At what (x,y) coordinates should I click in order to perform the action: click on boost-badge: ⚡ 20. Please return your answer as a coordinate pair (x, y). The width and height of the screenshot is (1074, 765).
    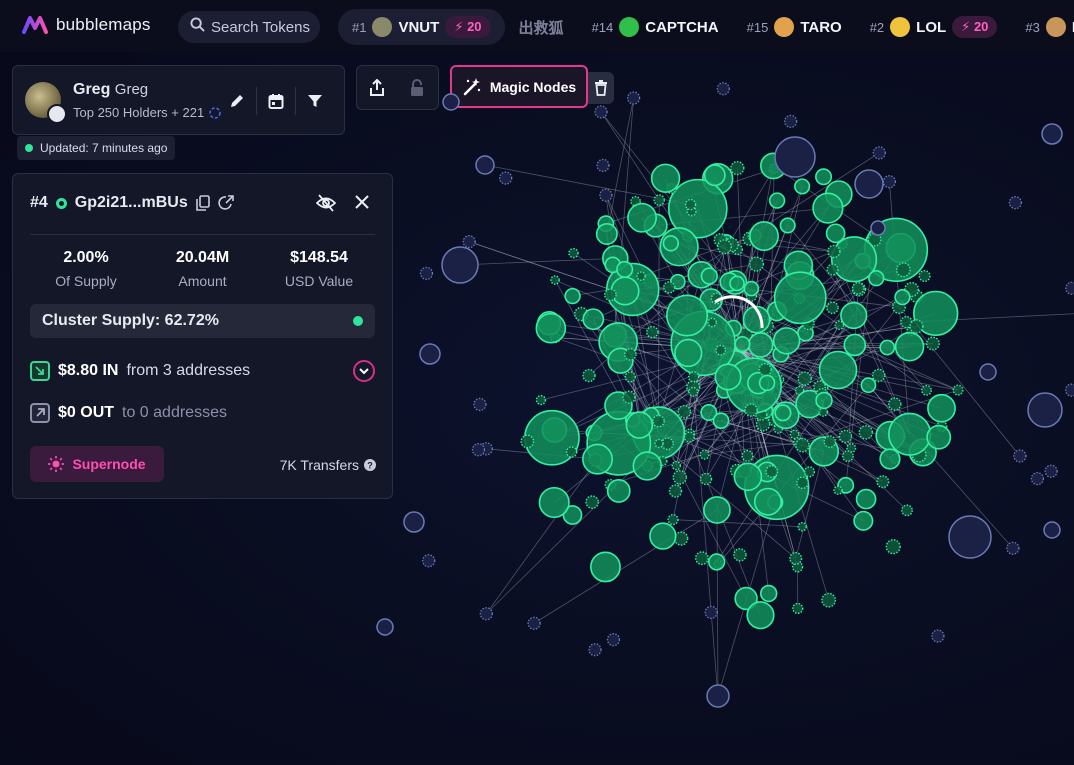
    Looking at the image, I should click on (468, 27).